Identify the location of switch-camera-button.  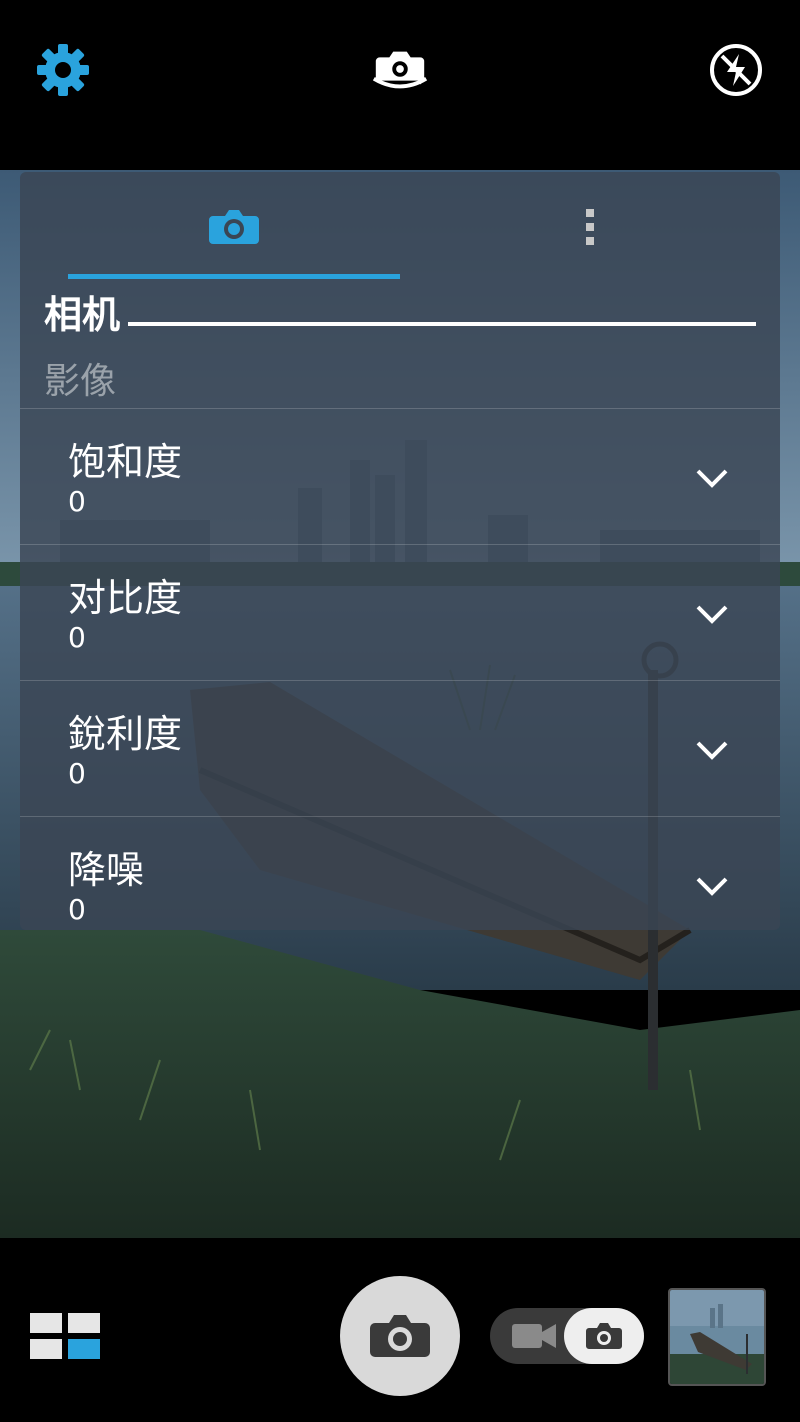
(400, 70).